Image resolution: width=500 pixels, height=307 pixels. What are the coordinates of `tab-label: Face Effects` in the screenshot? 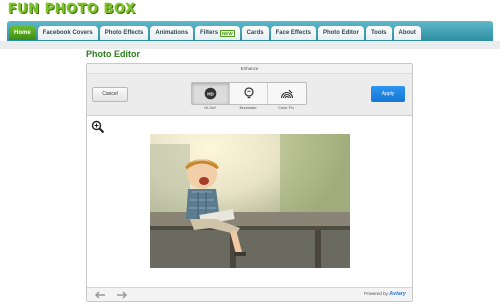 It's located at (293, 33).